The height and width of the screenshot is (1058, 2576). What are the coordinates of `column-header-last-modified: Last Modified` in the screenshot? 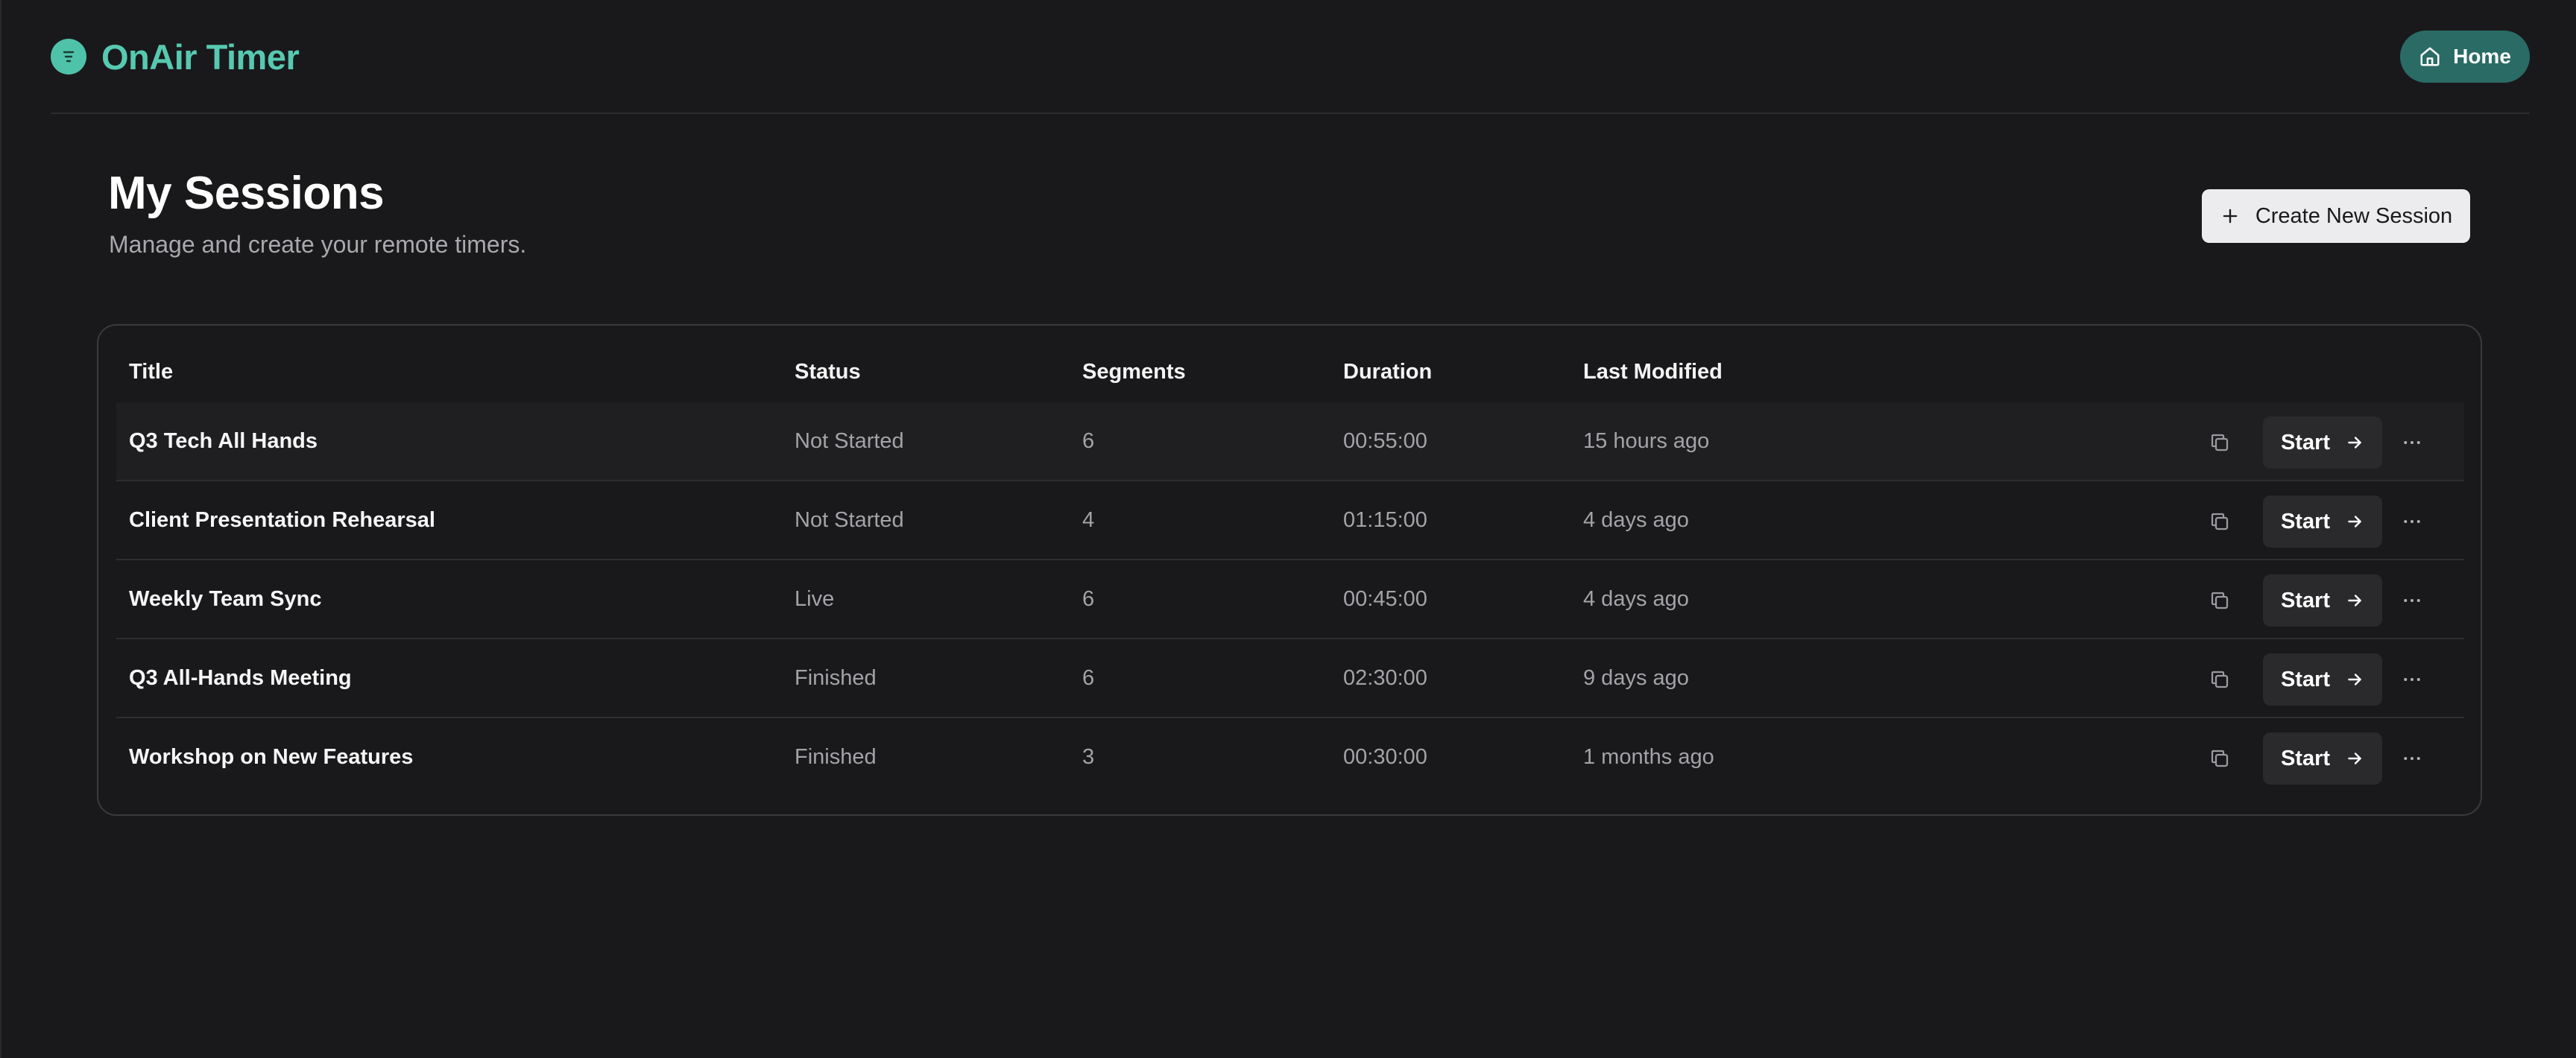 It's located at (1653, 372).